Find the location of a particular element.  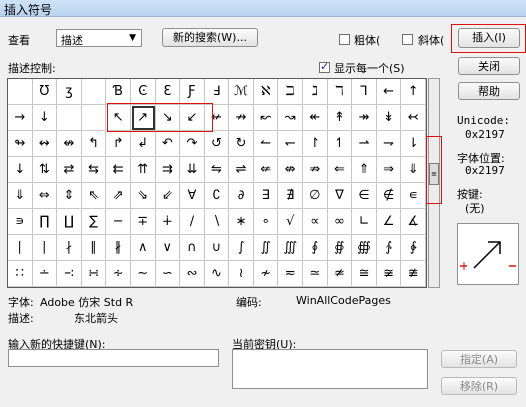

symbol-cell: ⇗ is located at coordinates (118, 196).